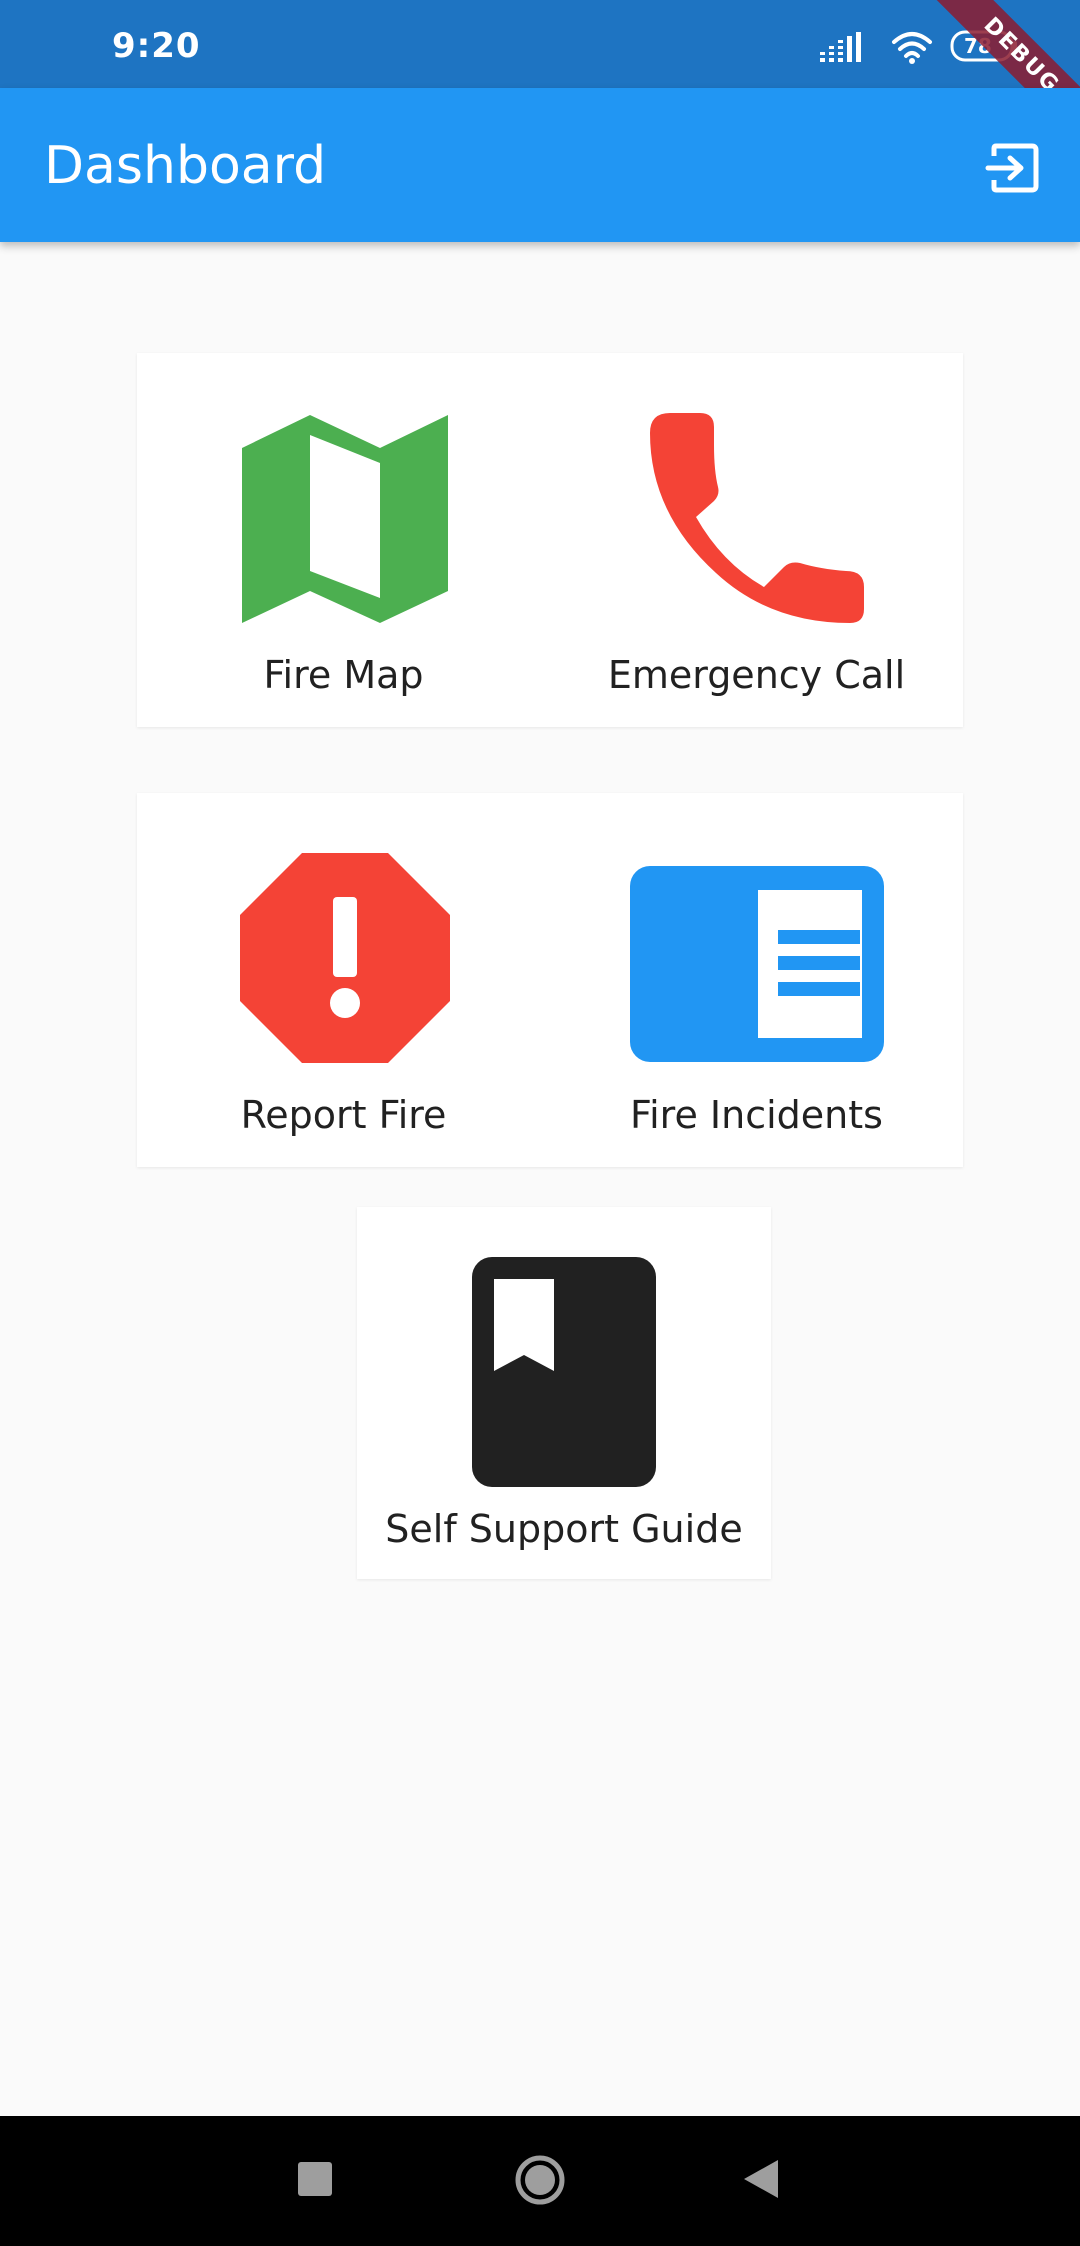 This screenshot has width=1080, height=2246. I want to click on status-time: 9:20, so click(156, 46).